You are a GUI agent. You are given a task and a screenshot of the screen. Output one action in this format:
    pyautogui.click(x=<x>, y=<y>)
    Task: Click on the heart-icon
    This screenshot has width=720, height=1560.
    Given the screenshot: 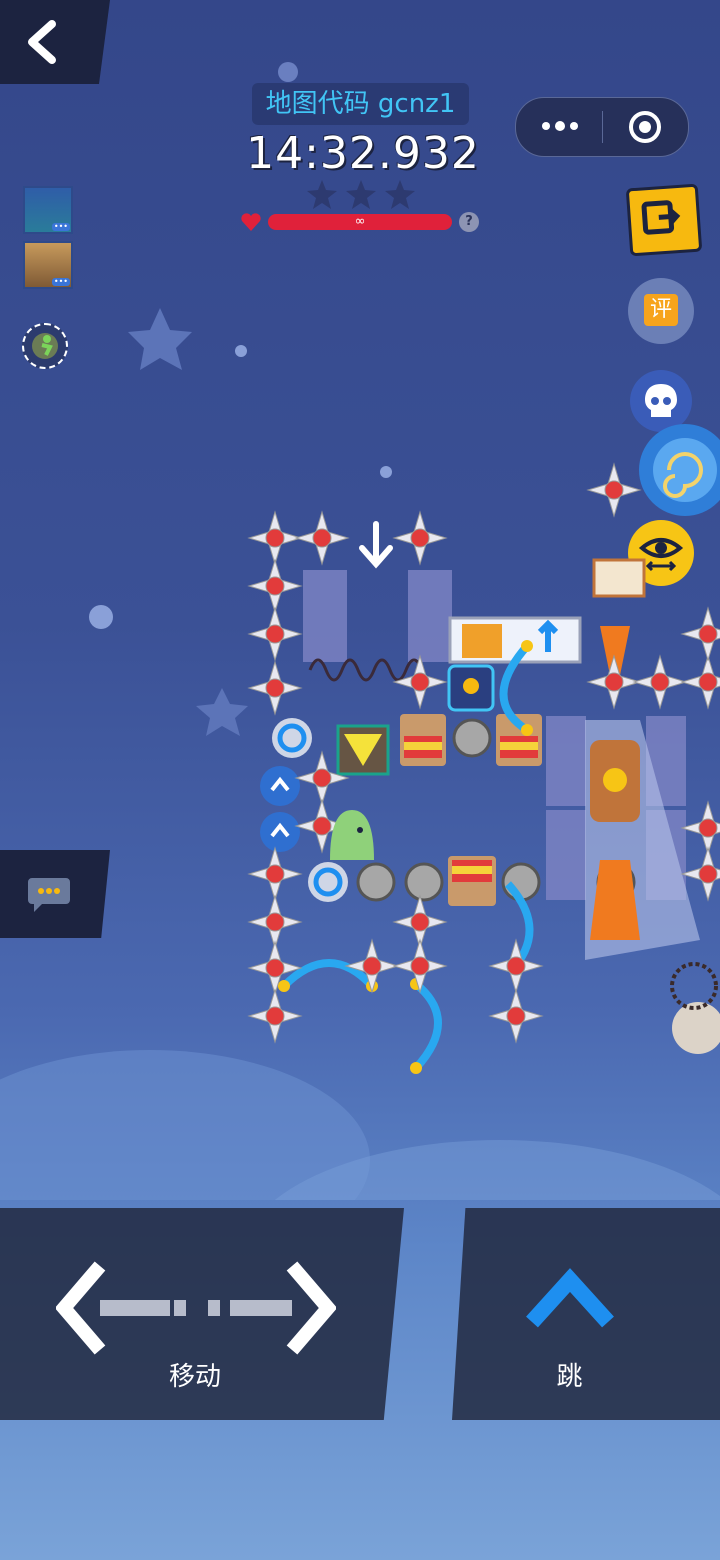 What is the action you would take?
    pyautogui.click(x=251, y=222)
    